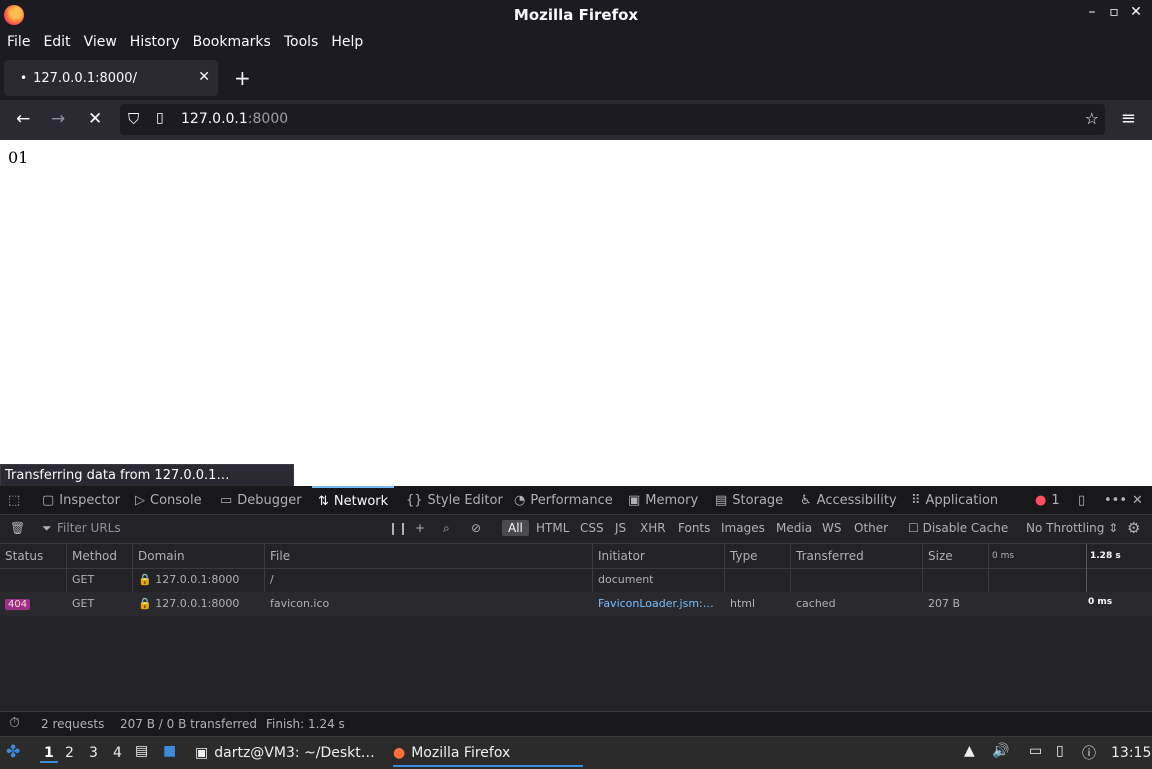 The image size is (1152, 769). What do you see at coordinates (261, 500) in the screenshot?
I see `tab-debugger: ▭ Debugger` at bounding box center [261, 500].